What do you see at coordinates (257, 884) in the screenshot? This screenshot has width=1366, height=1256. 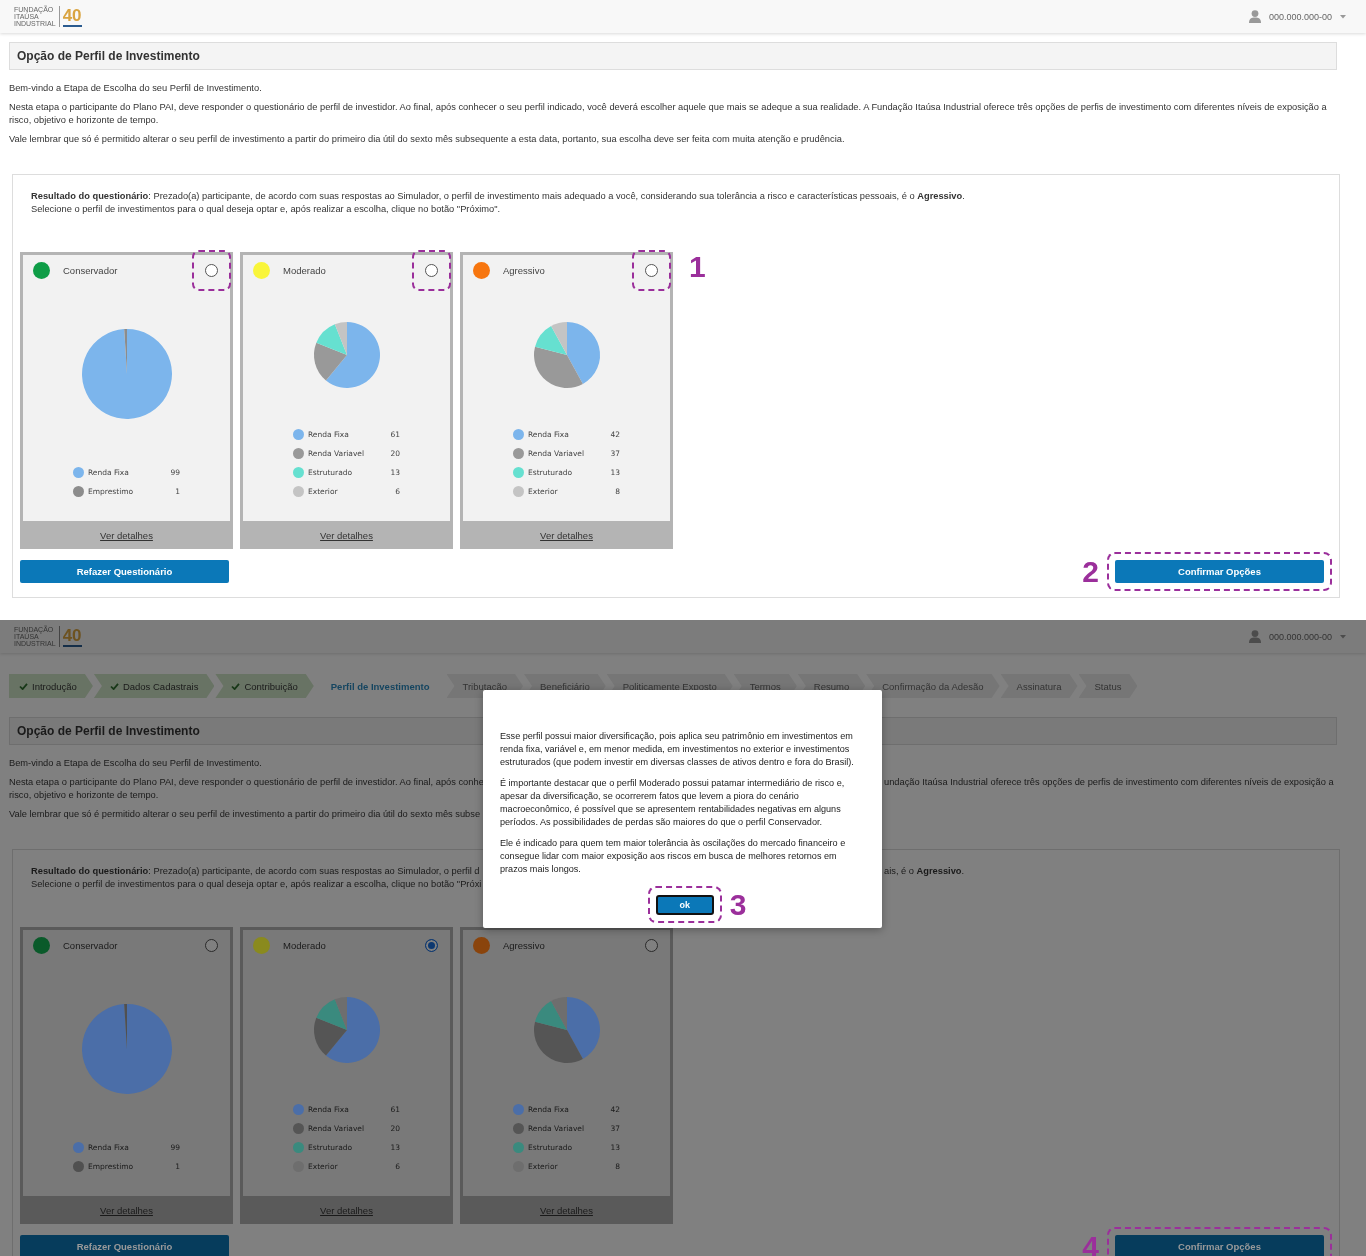 I see `result-text: Selecione o perfil de investimentos para o qual deseja optar e, após realizar a escolha, clique no botão "Próxi` at bounding box center [257, 884].